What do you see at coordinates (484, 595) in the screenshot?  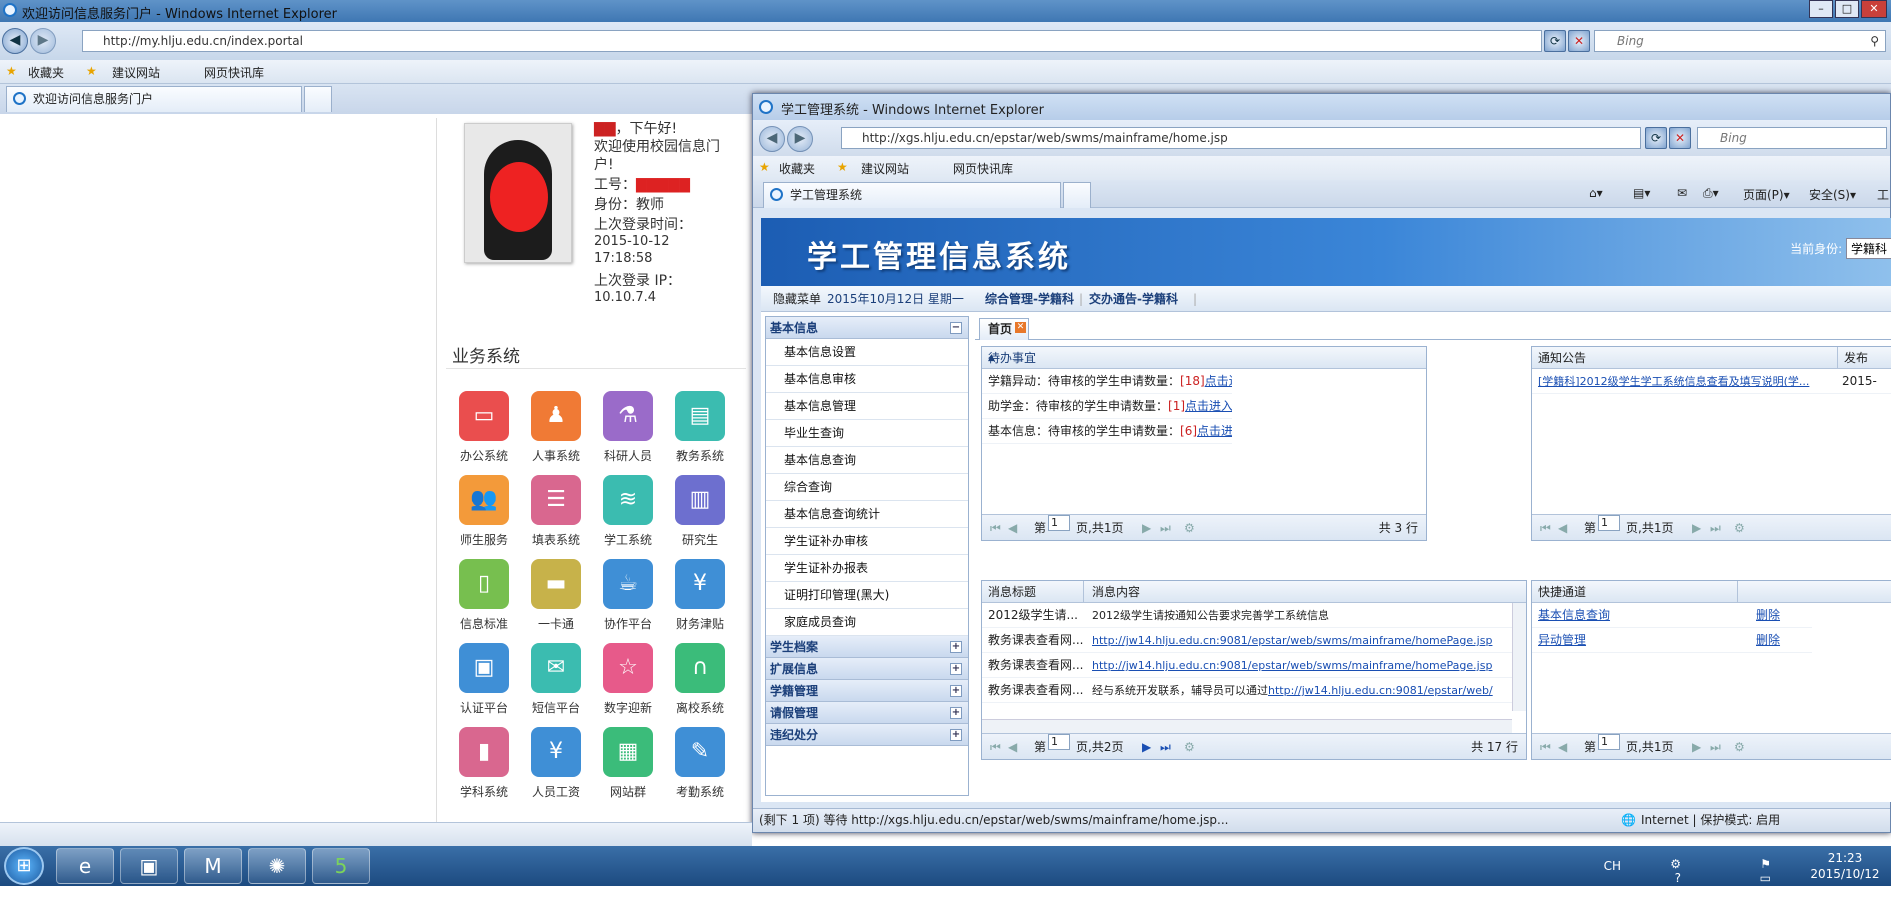 I see `app-tile: ▯ 信息标准` at bounding box center [484, 595].